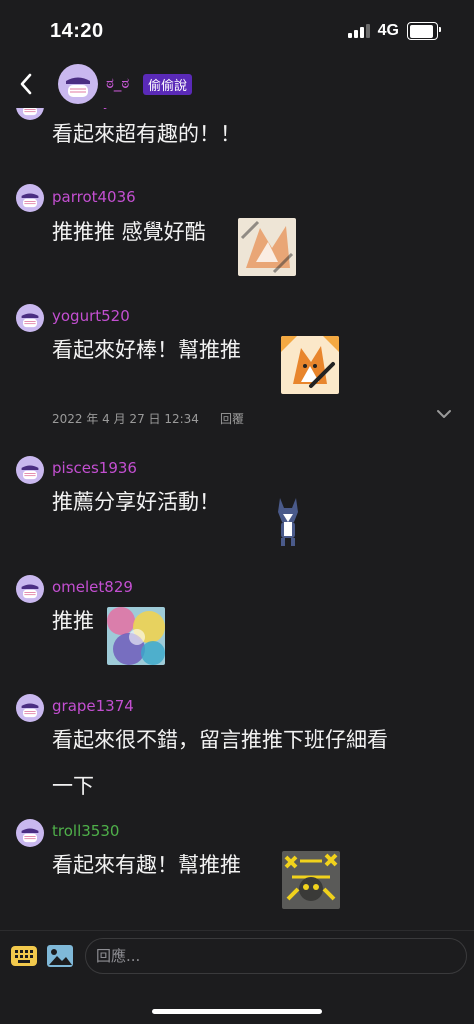  What do you see at coordinates (146, 134) in the screenshot?
I see `comment-text: 看起來超有趣的！！` at bounding box center [146, 134].